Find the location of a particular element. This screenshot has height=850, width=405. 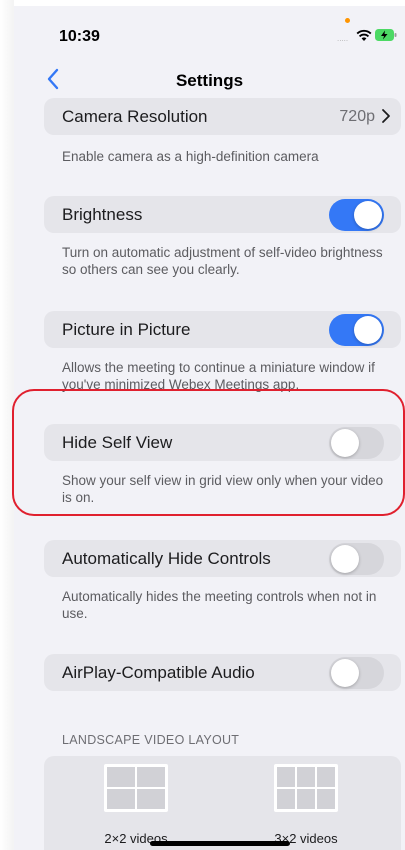

grid-2x2-icon is located at coordinates (136, 788).